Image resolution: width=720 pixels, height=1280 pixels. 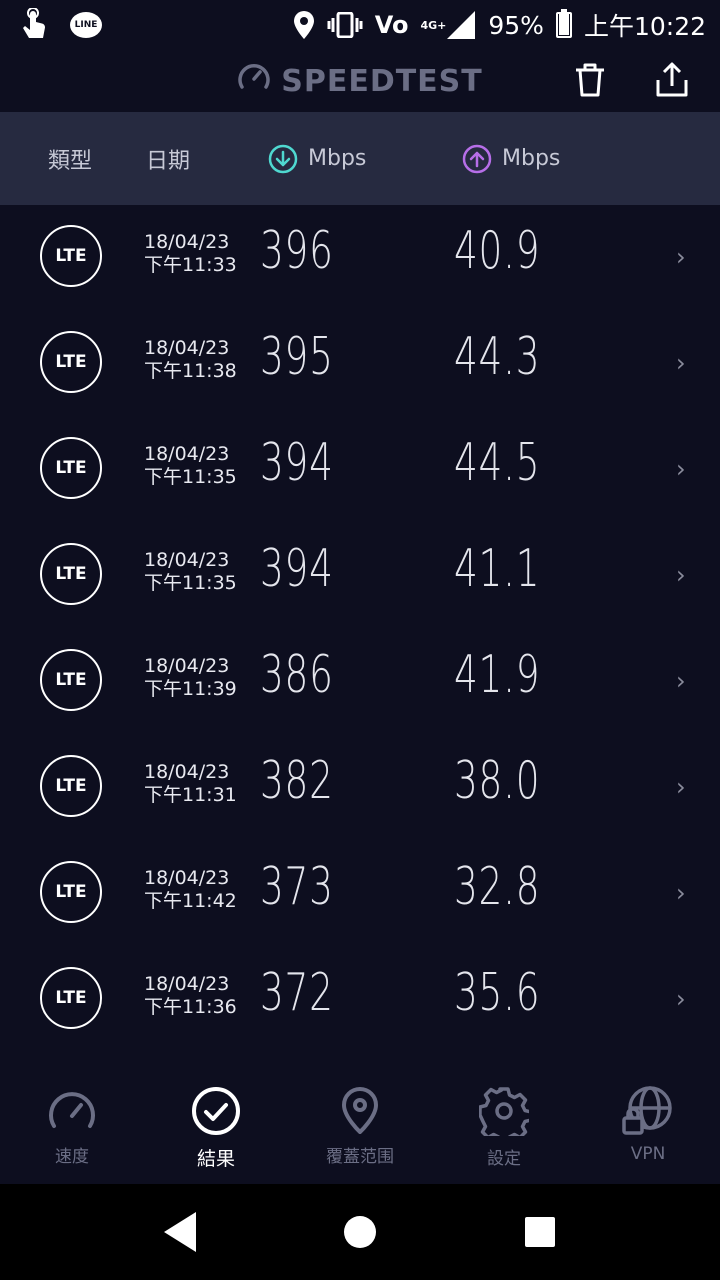 What do you see at coordinates (391, 25) in the screenshot?
I see `volte-indicator: Vo` at bounding box center [391, 25].